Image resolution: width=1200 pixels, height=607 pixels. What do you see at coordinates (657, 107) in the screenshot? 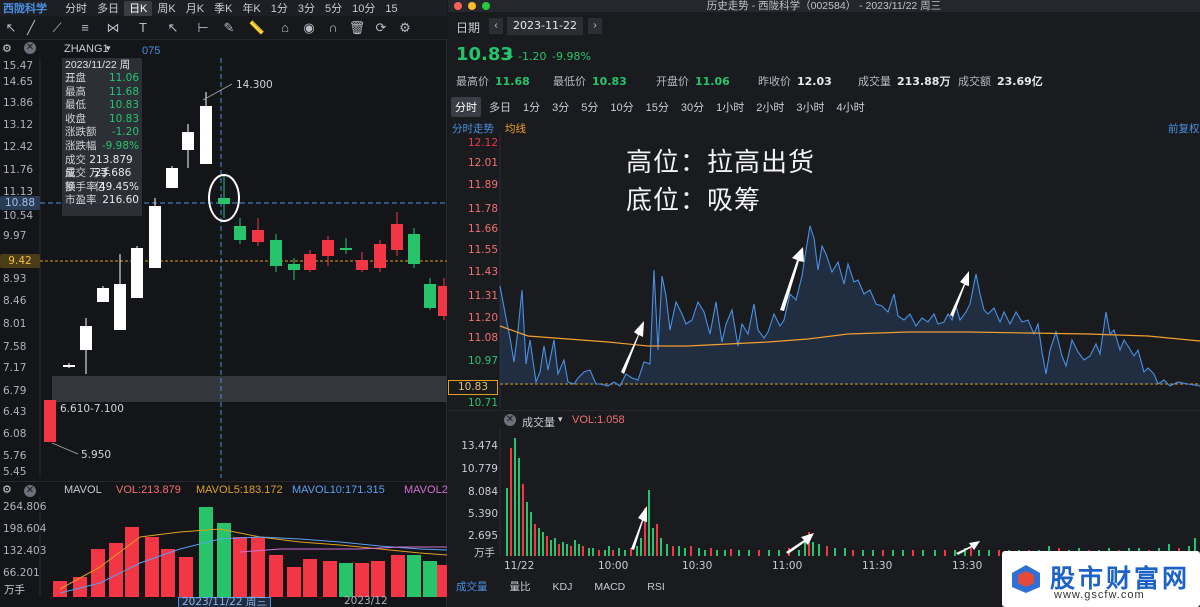
I see `tab-6: 15分` at bounding box center [657, 107].